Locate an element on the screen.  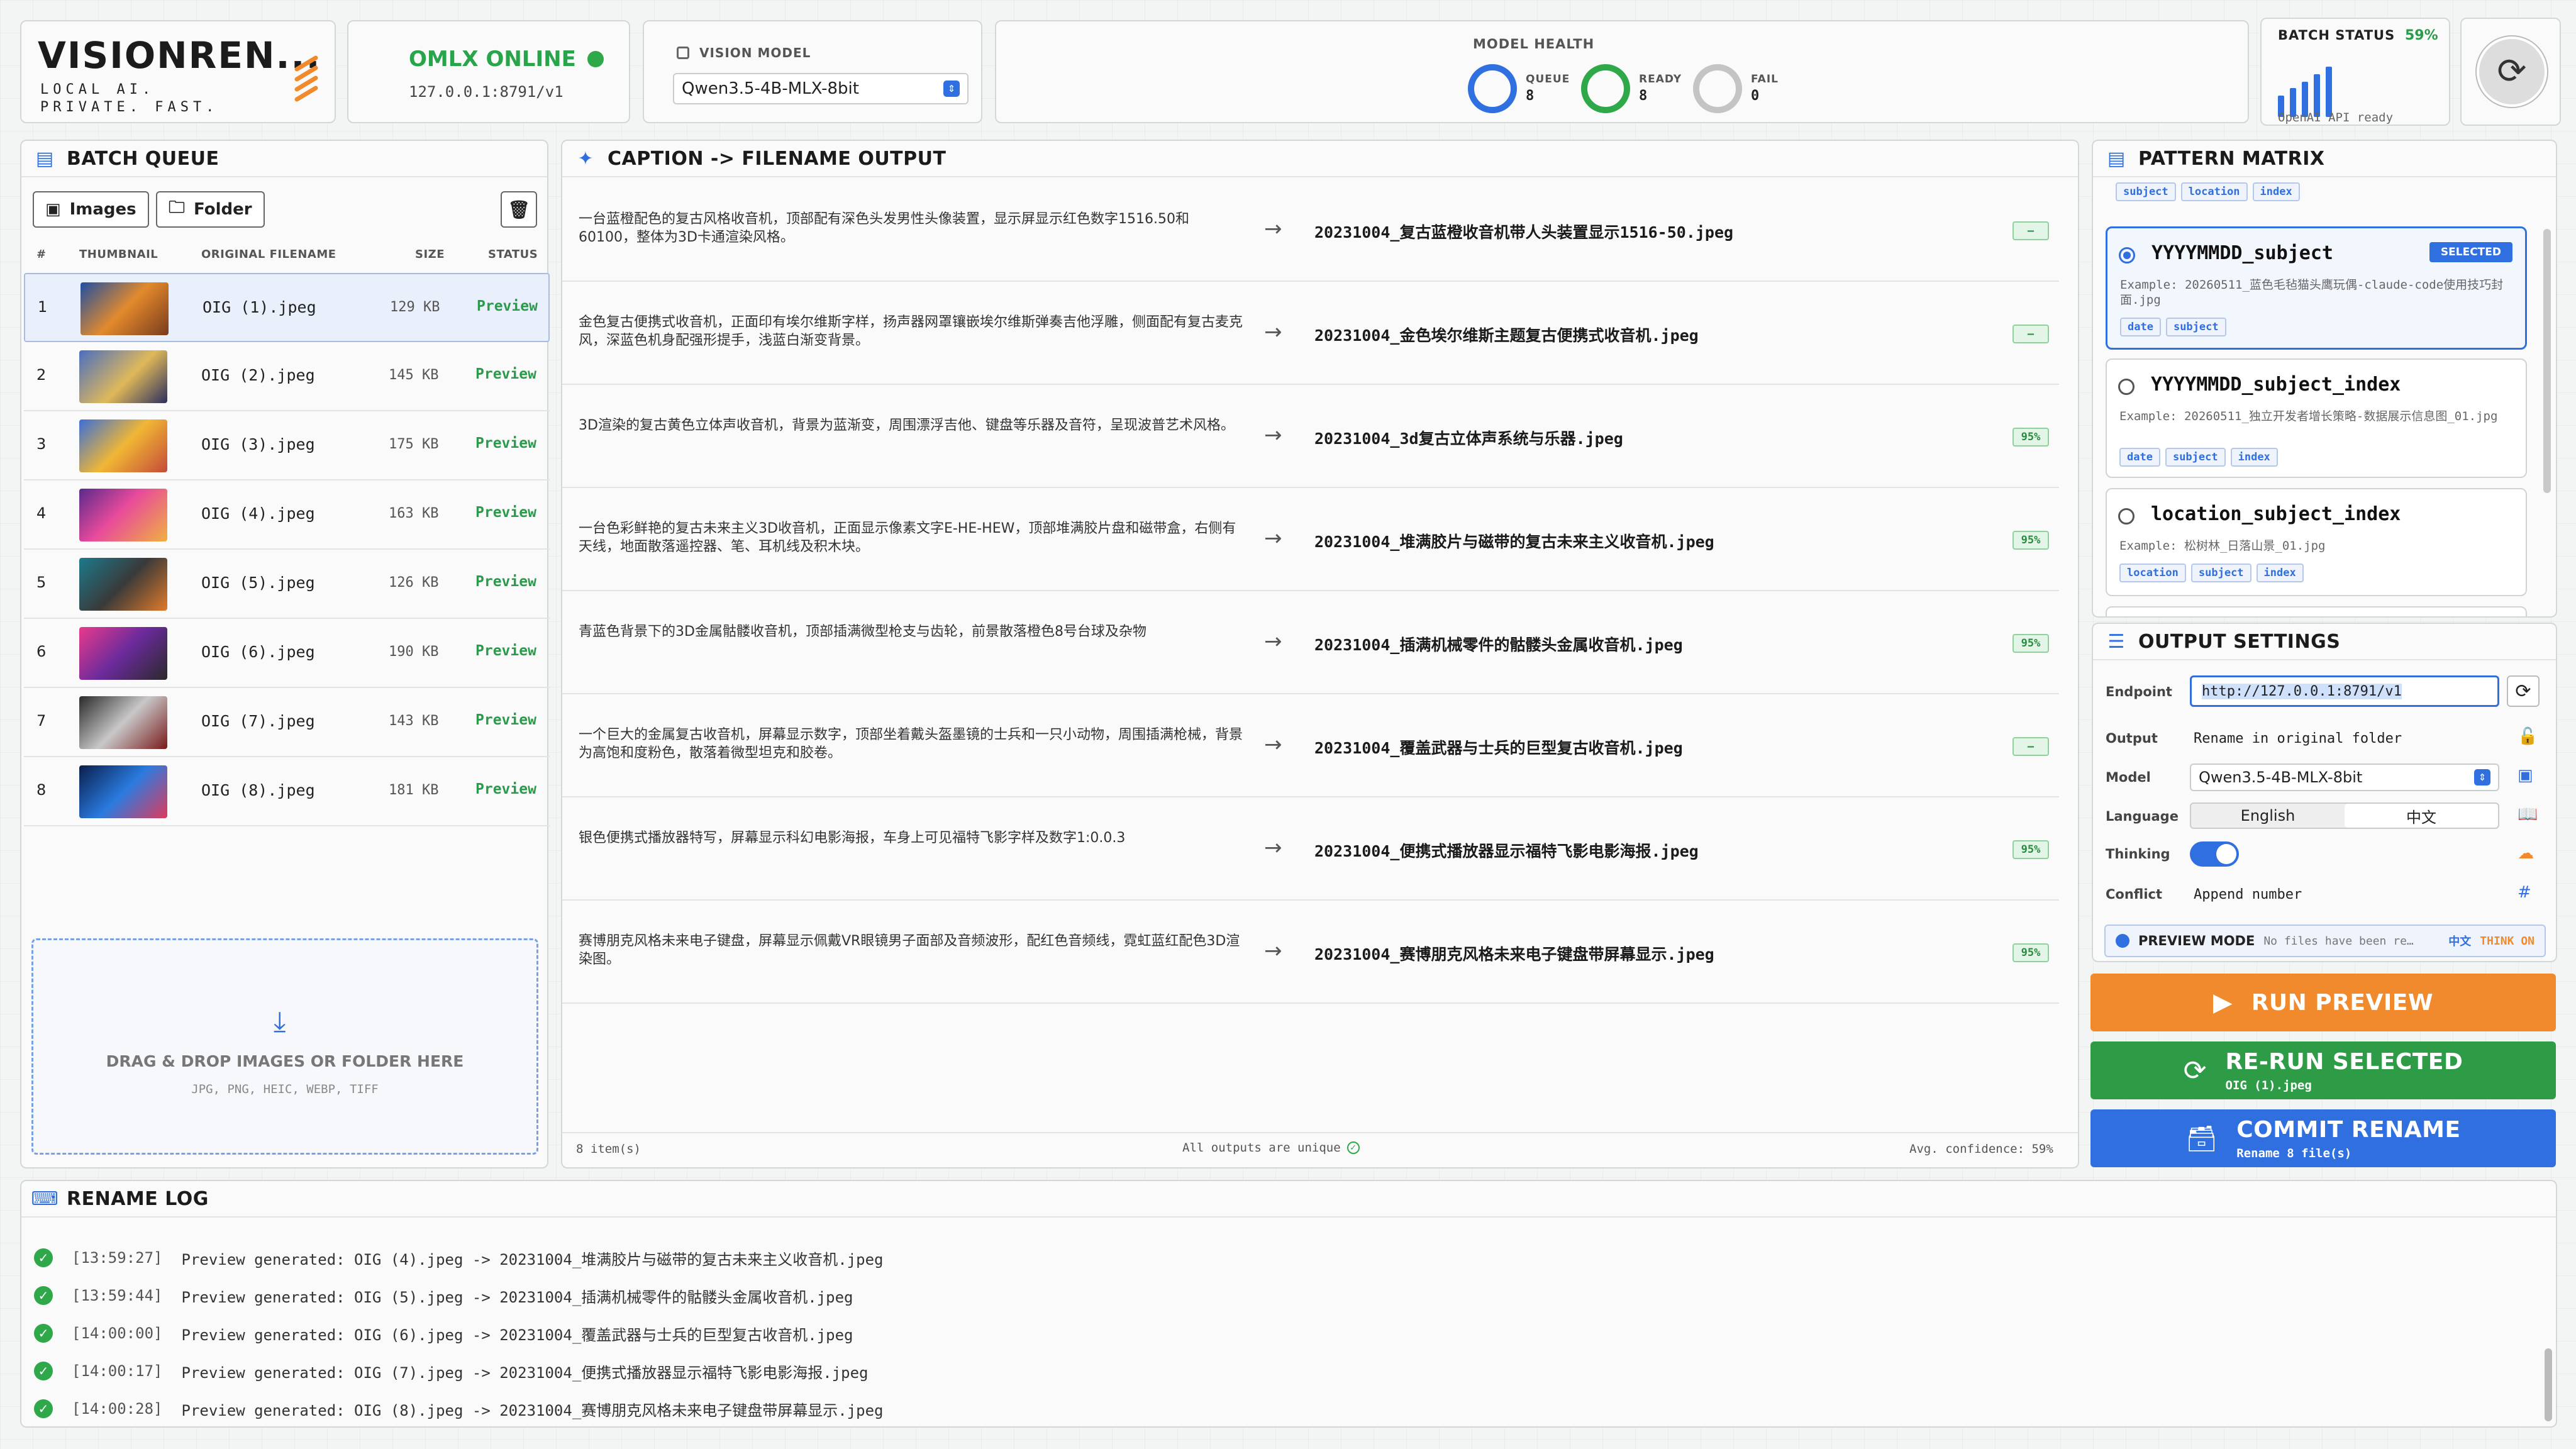
language-english: English is located at coordinates (2268, 816).